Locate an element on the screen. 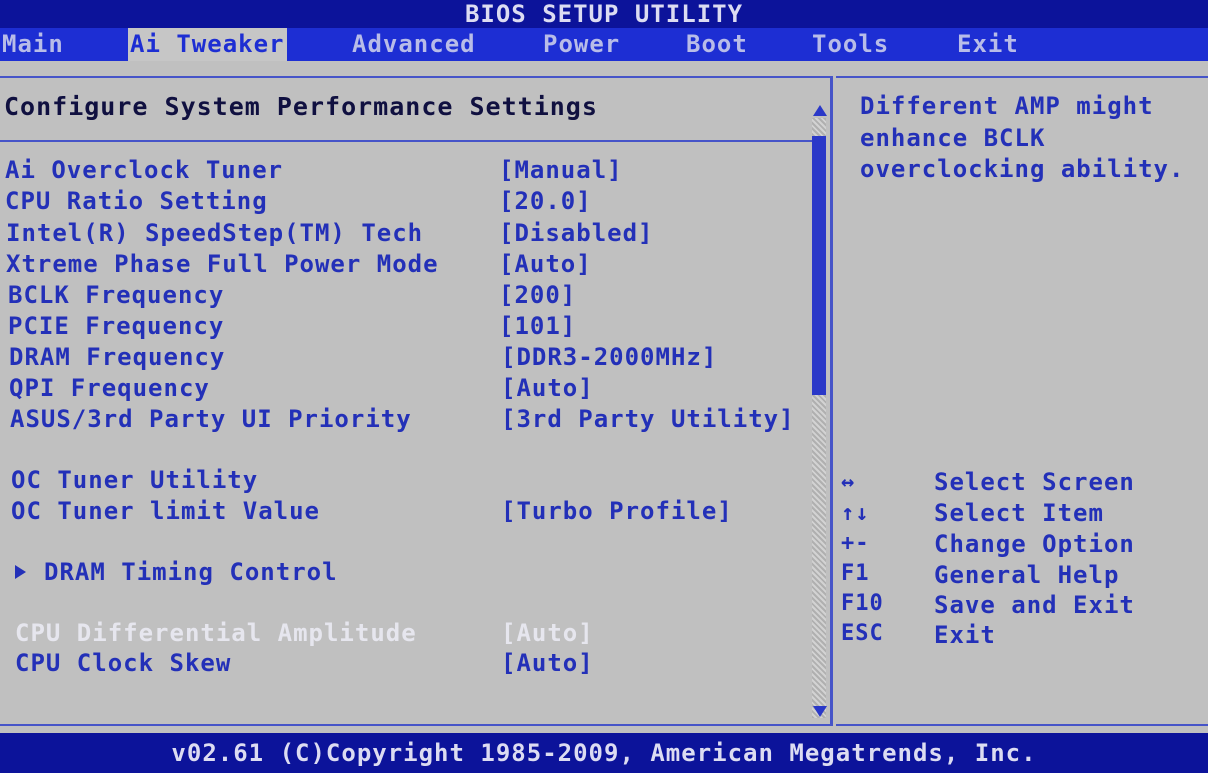  help-text-line: Different AMP might is located at coordinates (1007, 106).